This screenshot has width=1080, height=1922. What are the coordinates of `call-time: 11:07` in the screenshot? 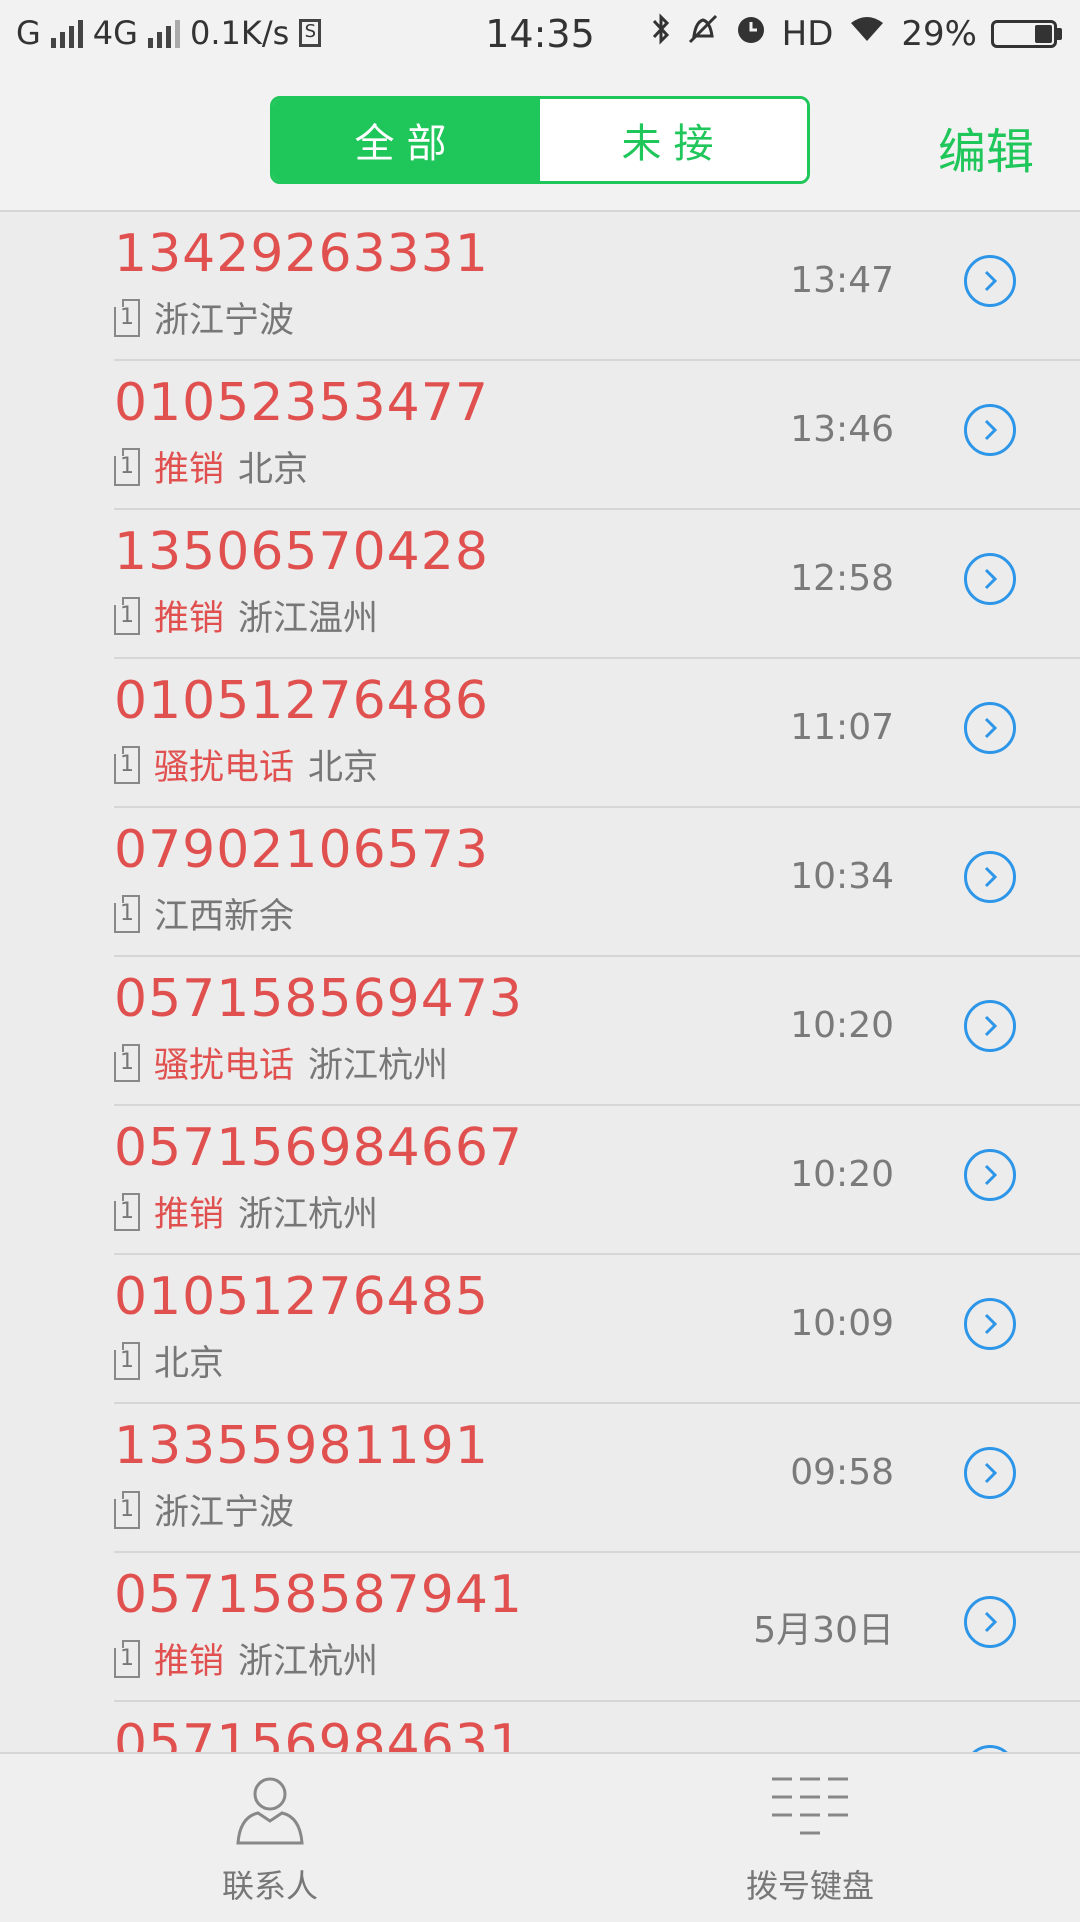 It's located at (842, 727).